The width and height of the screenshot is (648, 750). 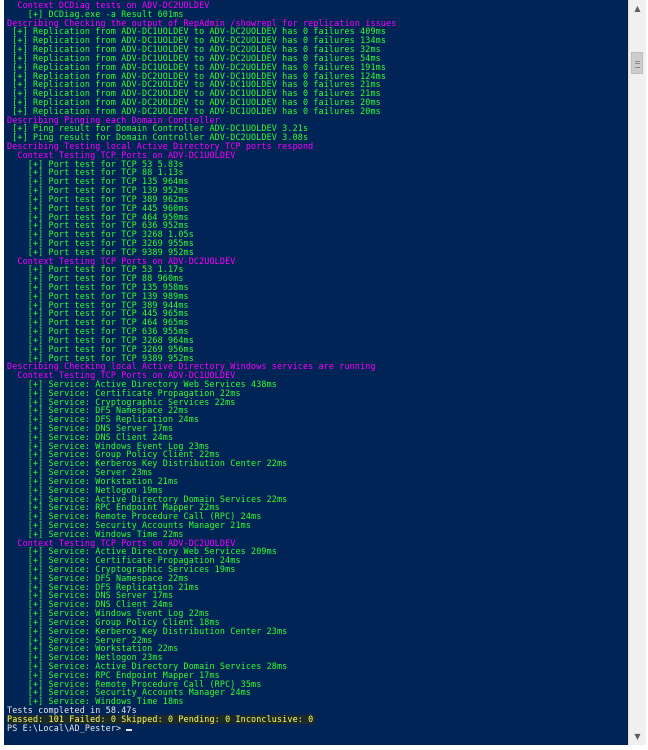 I want to click on scrollbar-thumb, so click(x=637, y=63).